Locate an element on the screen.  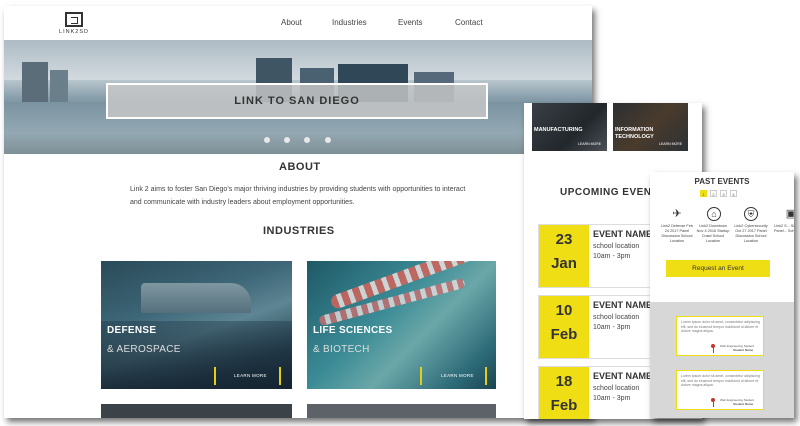
site-logo: LINK2SD is located at coordinates (74, 25).